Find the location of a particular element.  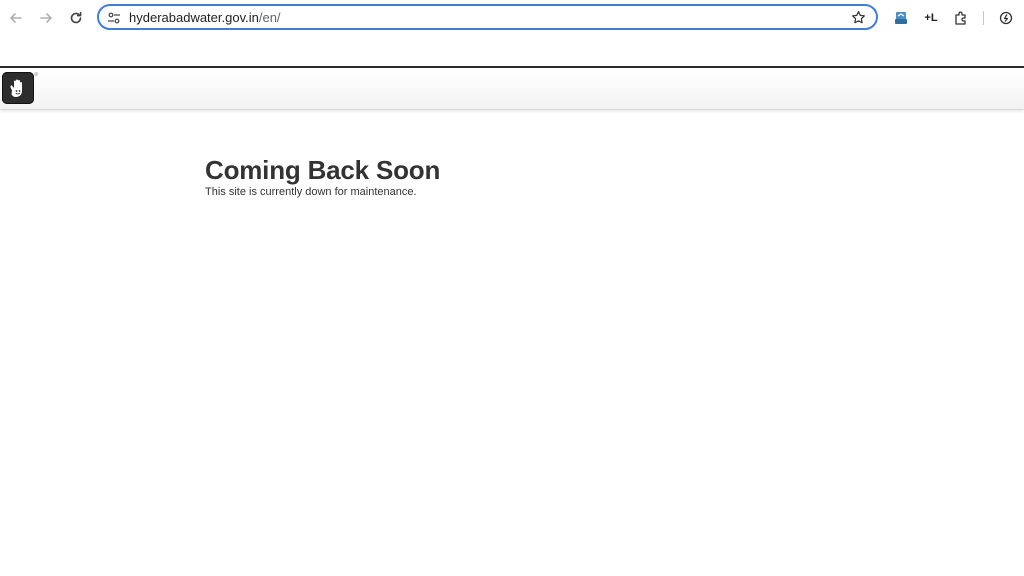

cms-logo-button is located at coordinates (18, 88).